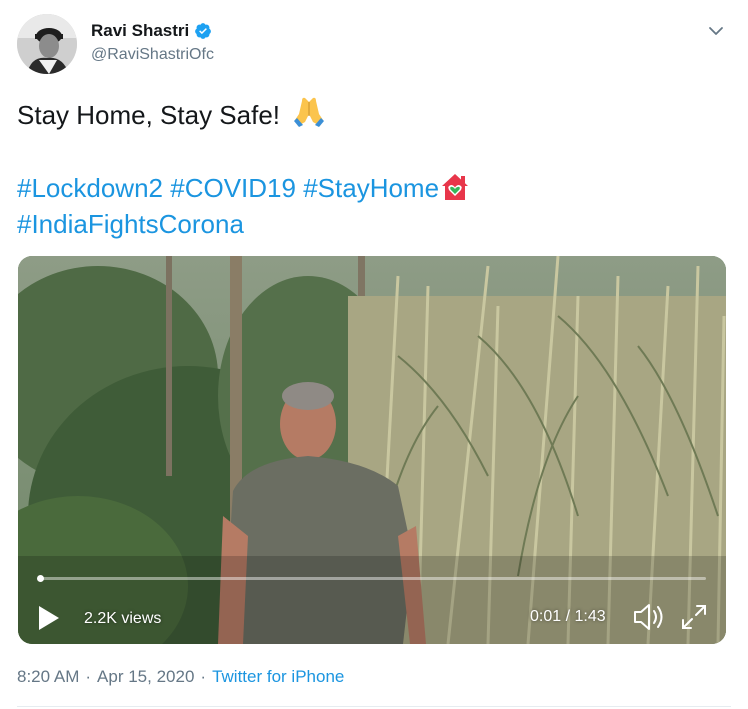 This screenshot has height=709, width=748. I want to click on folded-hands-emoji, so click(309, 115).